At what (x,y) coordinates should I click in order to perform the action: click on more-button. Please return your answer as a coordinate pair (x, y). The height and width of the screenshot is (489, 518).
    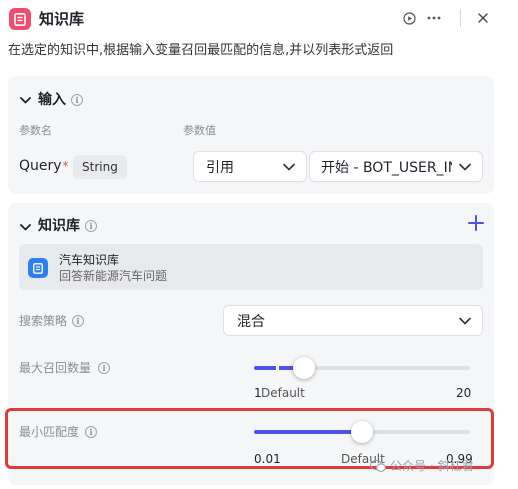
    Looking at the image, I should click on (434, 18).